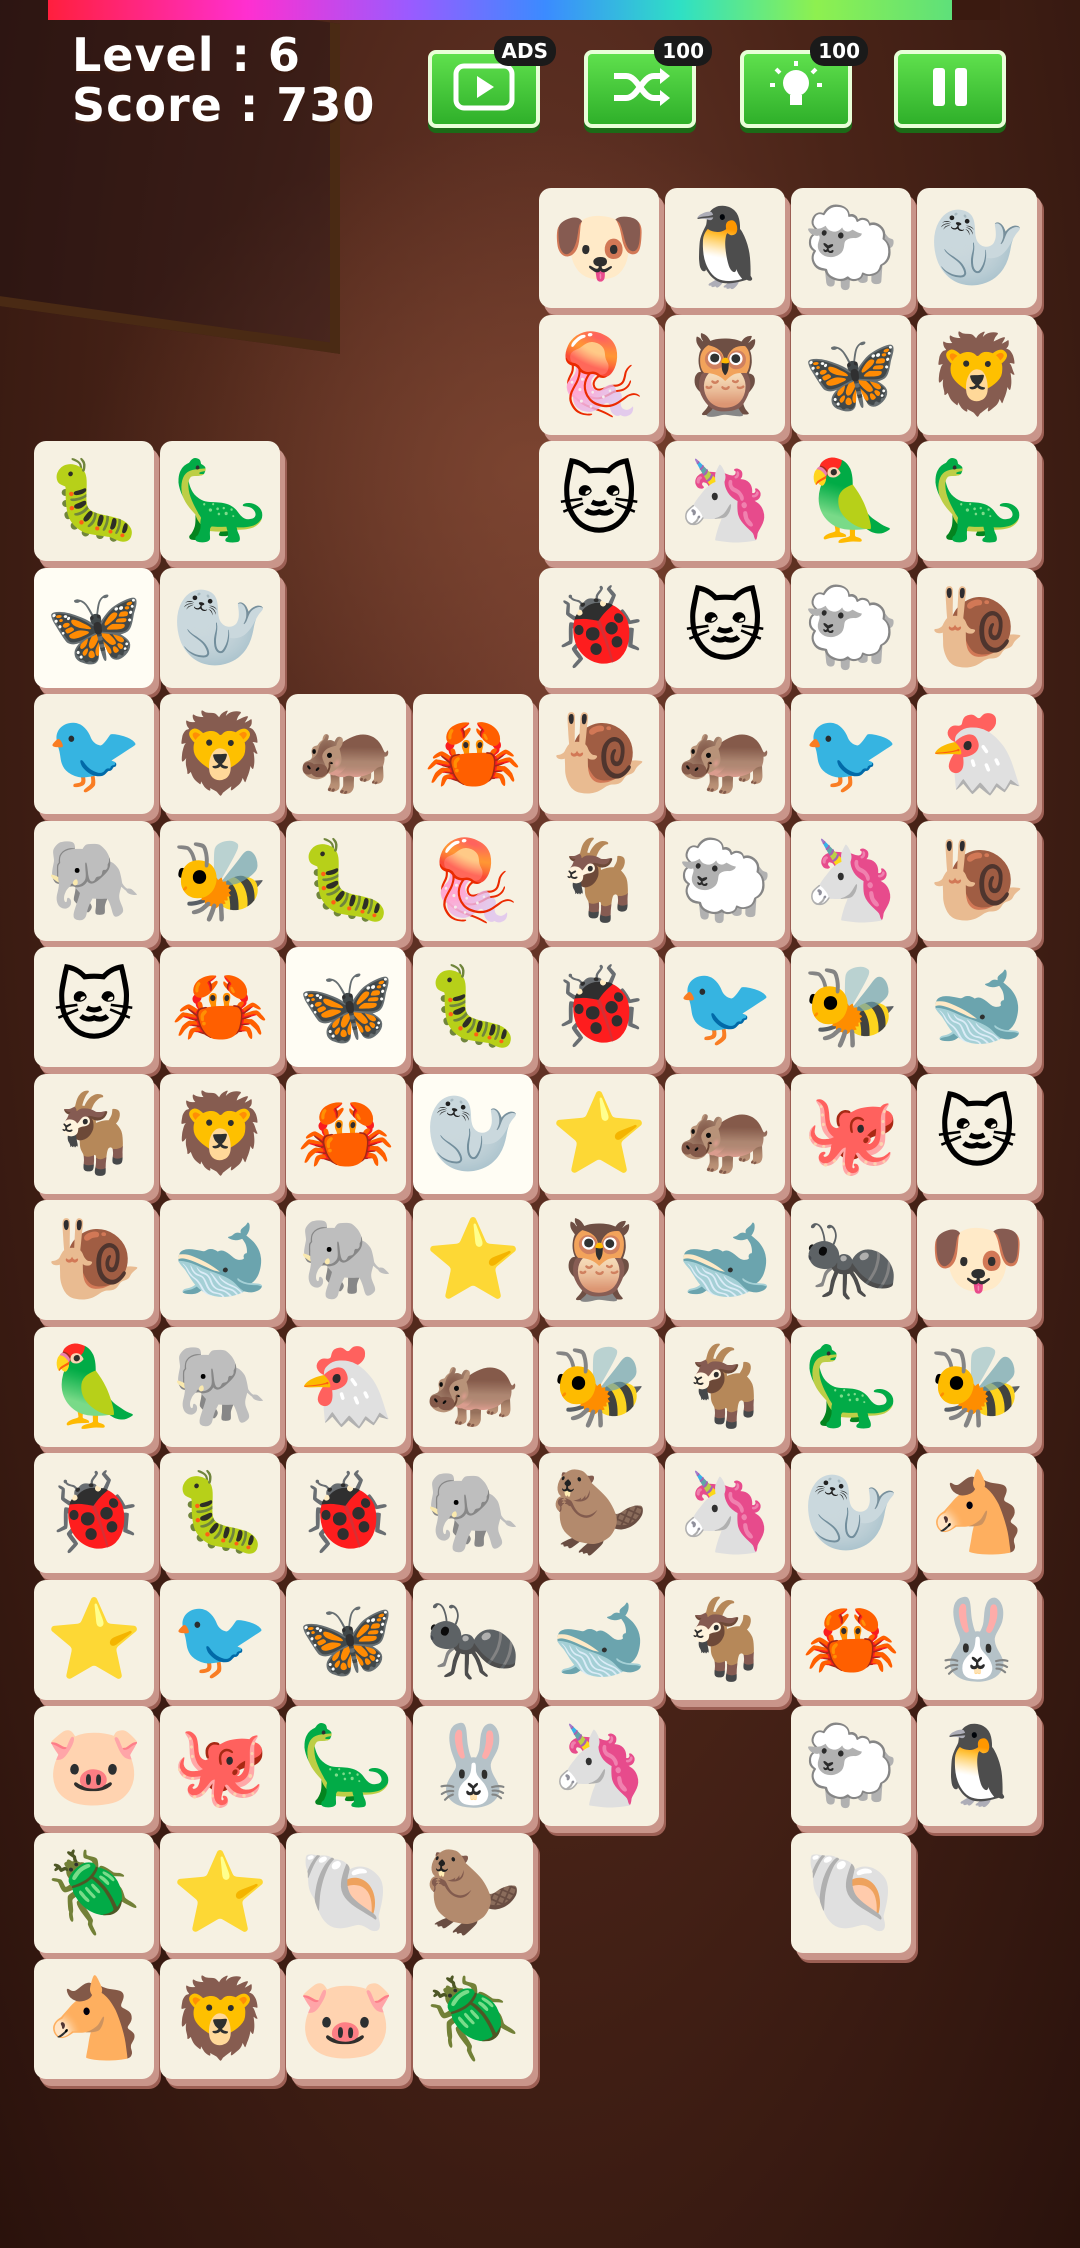  What do you see at coordinates (492, 82) in the screenshot?
I see `watch-ad-button: ADS` at bounding box center [492, 82].